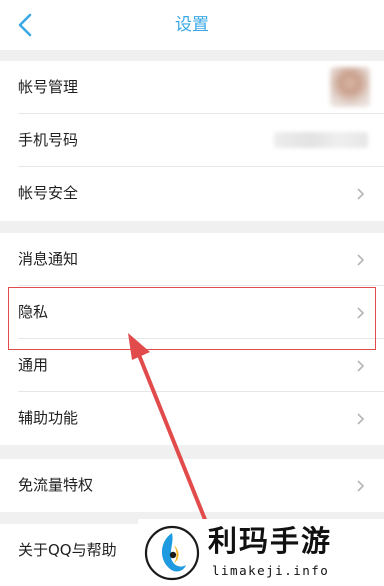 The height and width of the screenshot is (586, 384). I want to click on phone-number-row: 手机号码, so click(192, 140).